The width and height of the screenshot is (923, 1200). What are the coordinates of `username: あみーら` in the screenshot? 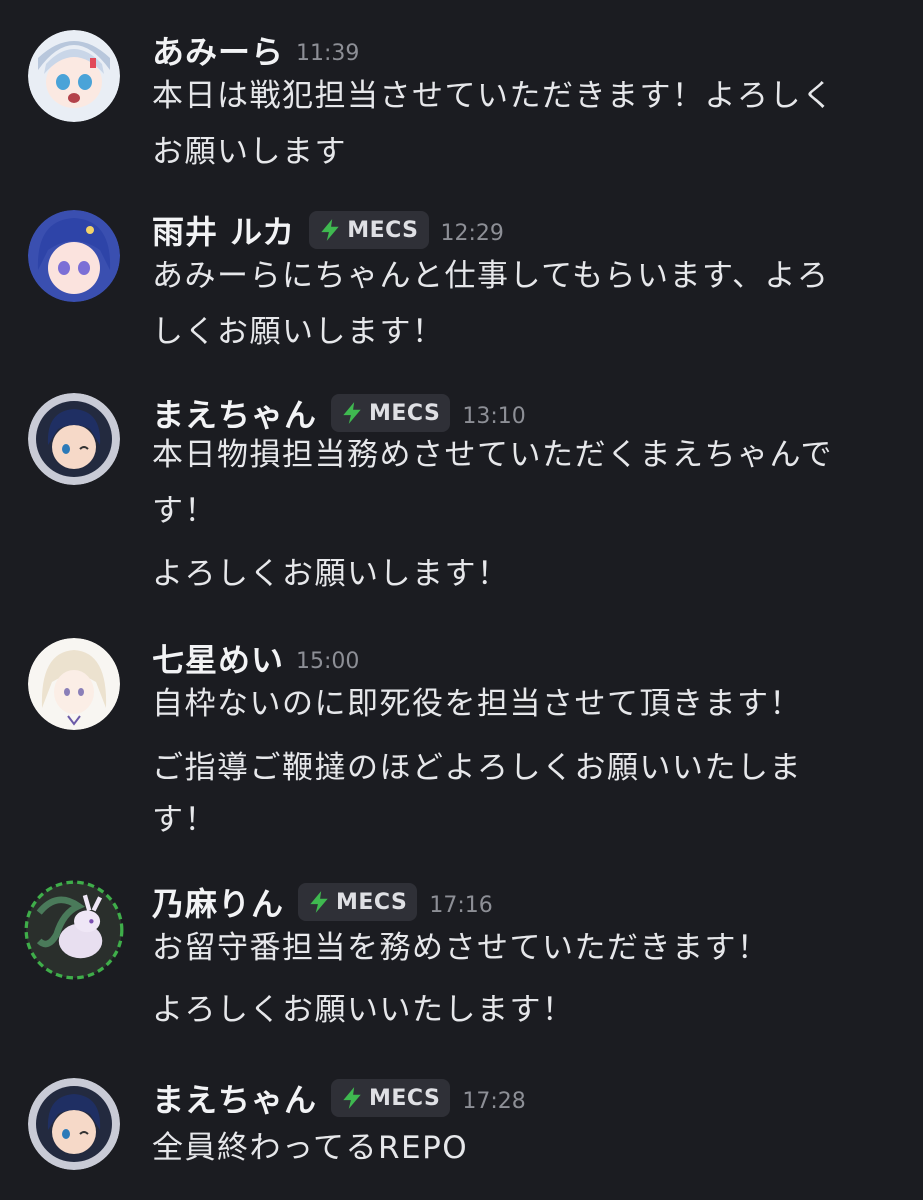 It's located at (218, 50).